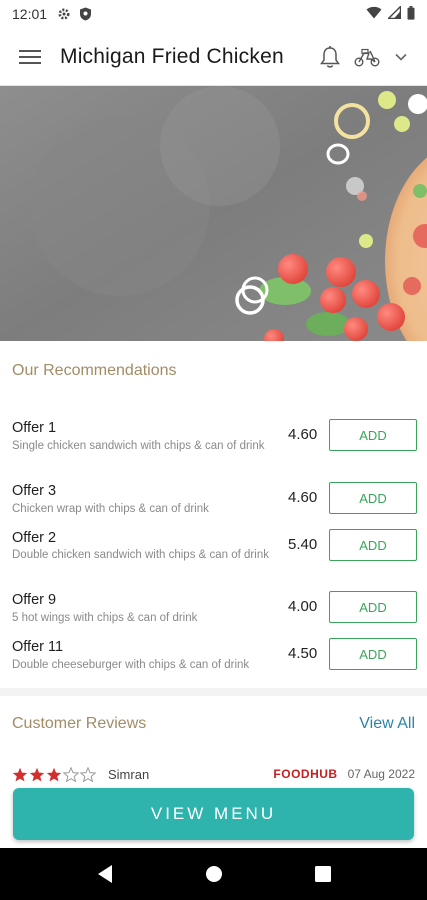  Describe the element at coordinates (34, 428) in the screenshot. I see `offer-name: Offer 1` at that location.